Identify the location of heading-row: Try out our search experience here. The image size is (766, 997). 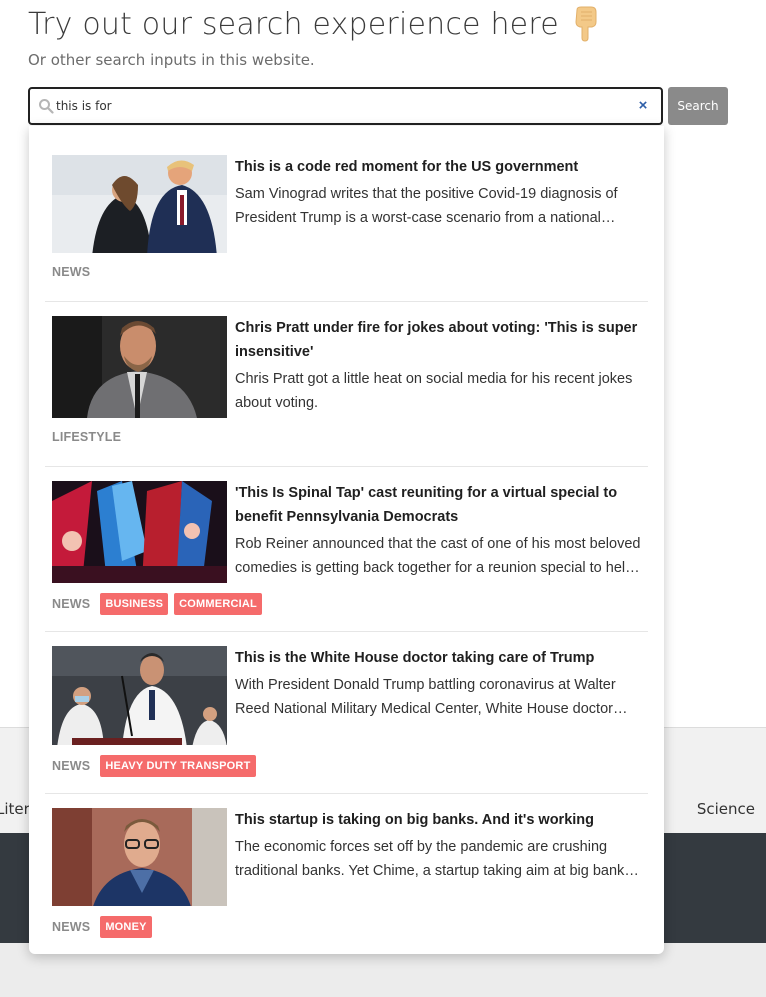
(313, 24).